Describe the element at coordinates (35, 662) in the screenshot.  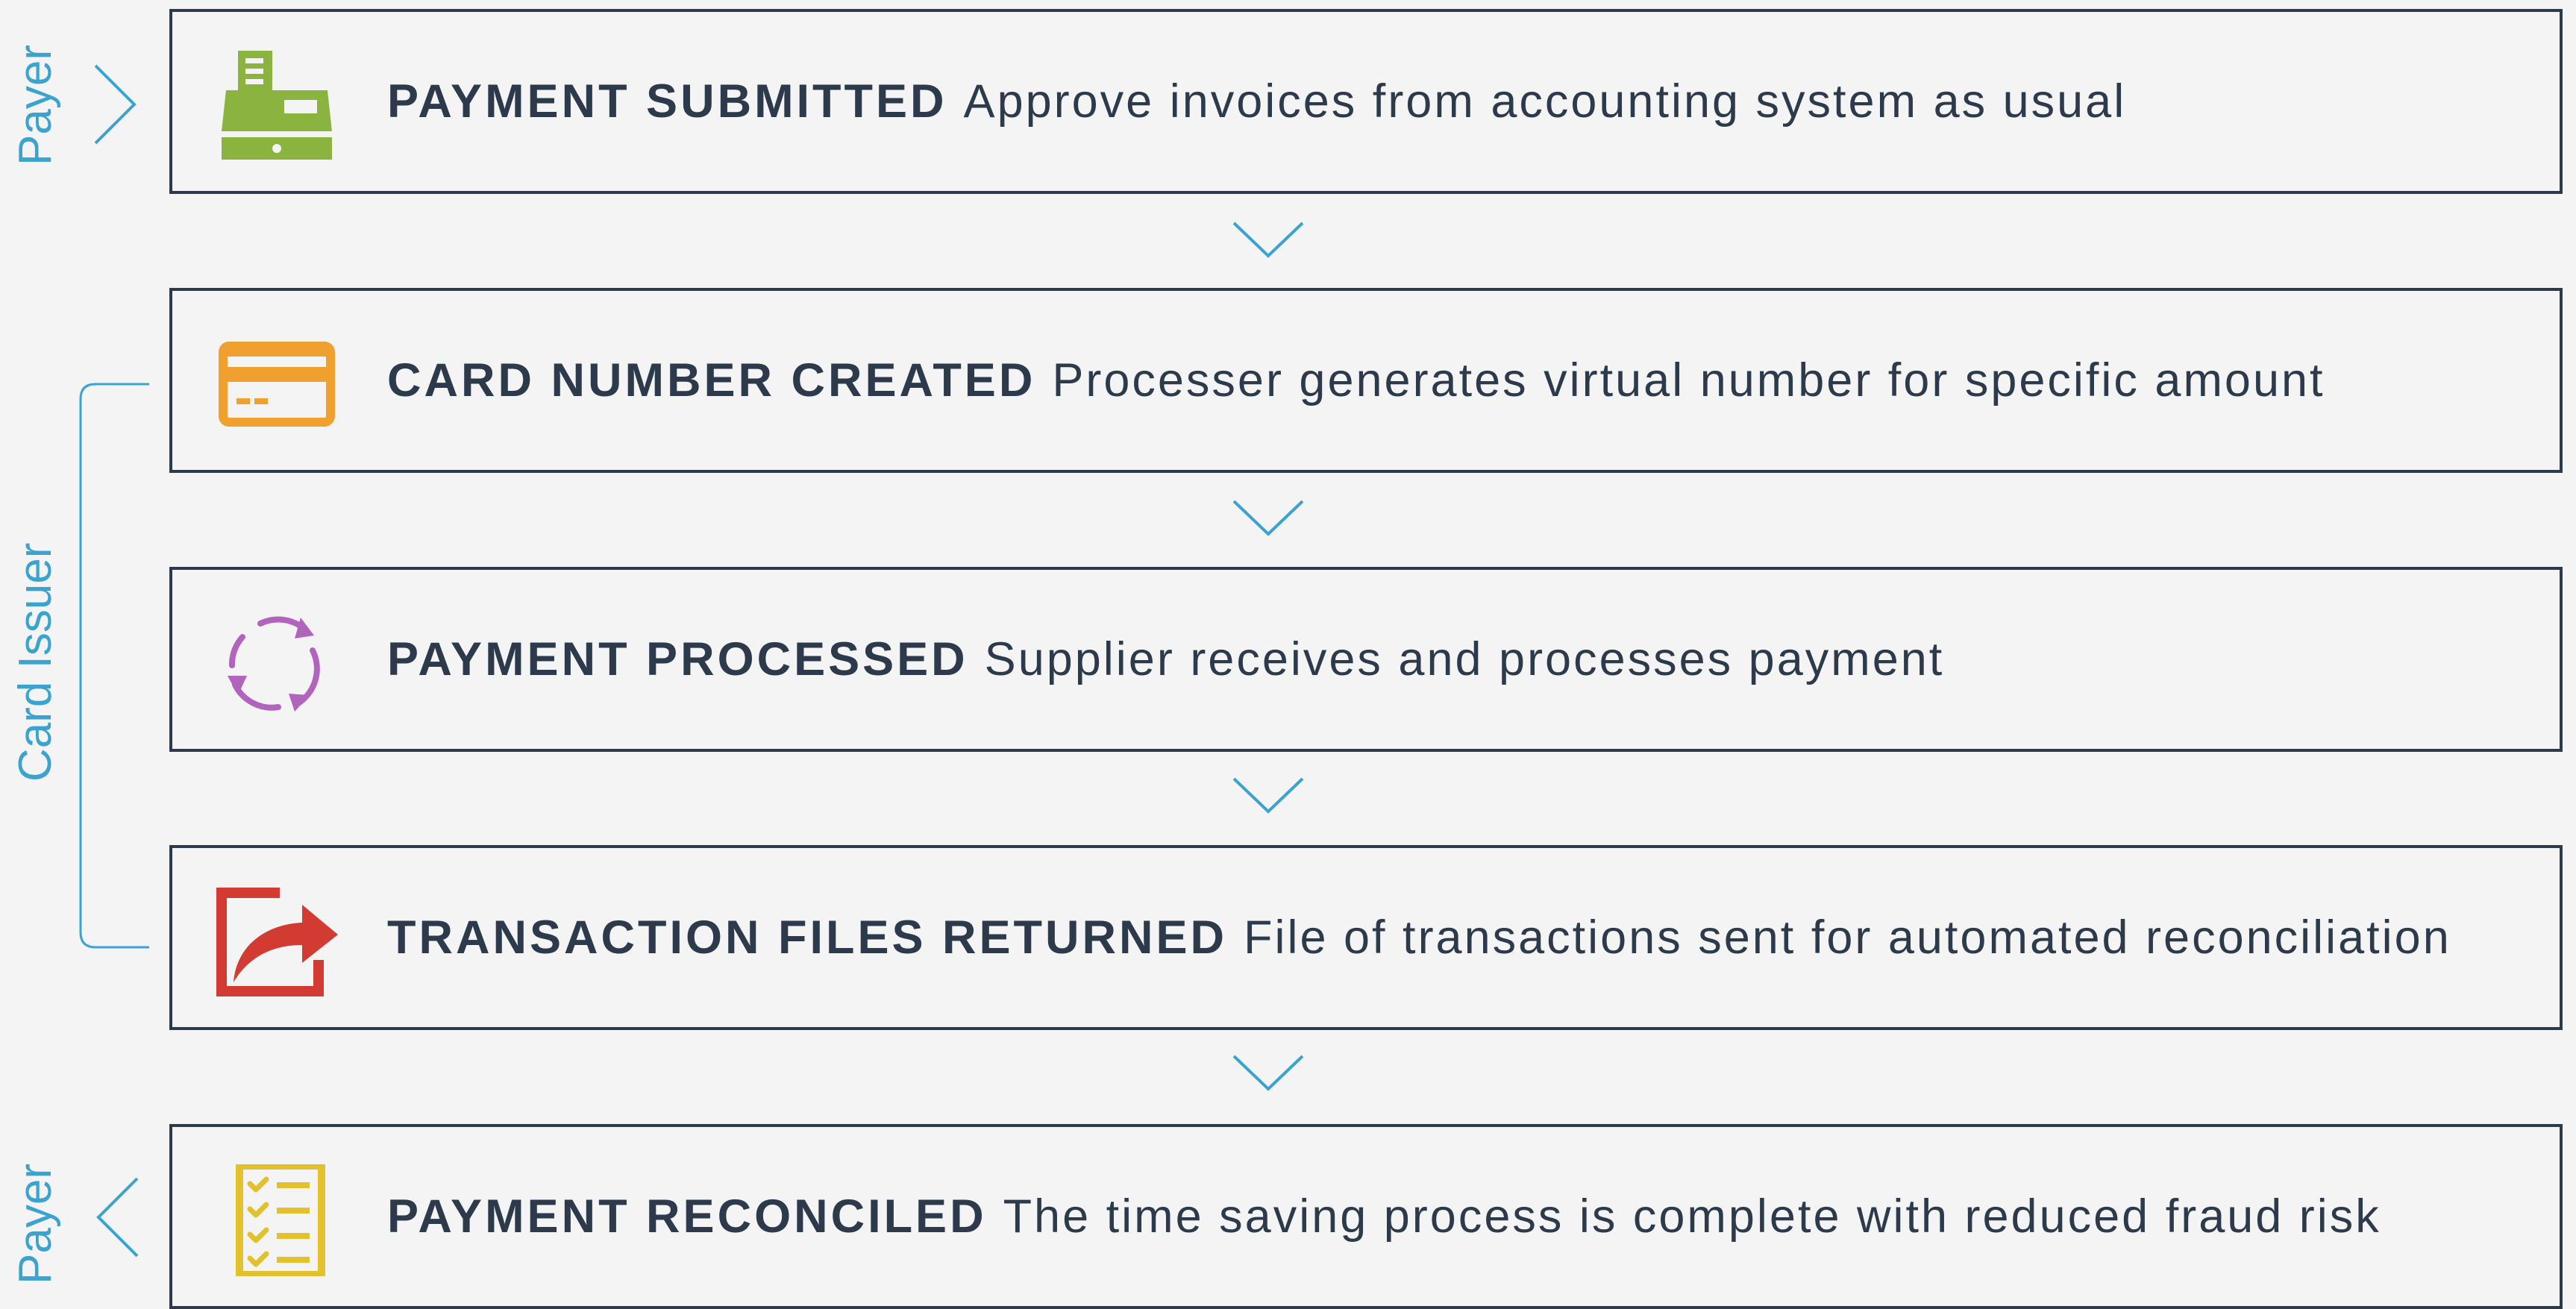
I see `side-label-card-issuer: Card Issuer` at that location.